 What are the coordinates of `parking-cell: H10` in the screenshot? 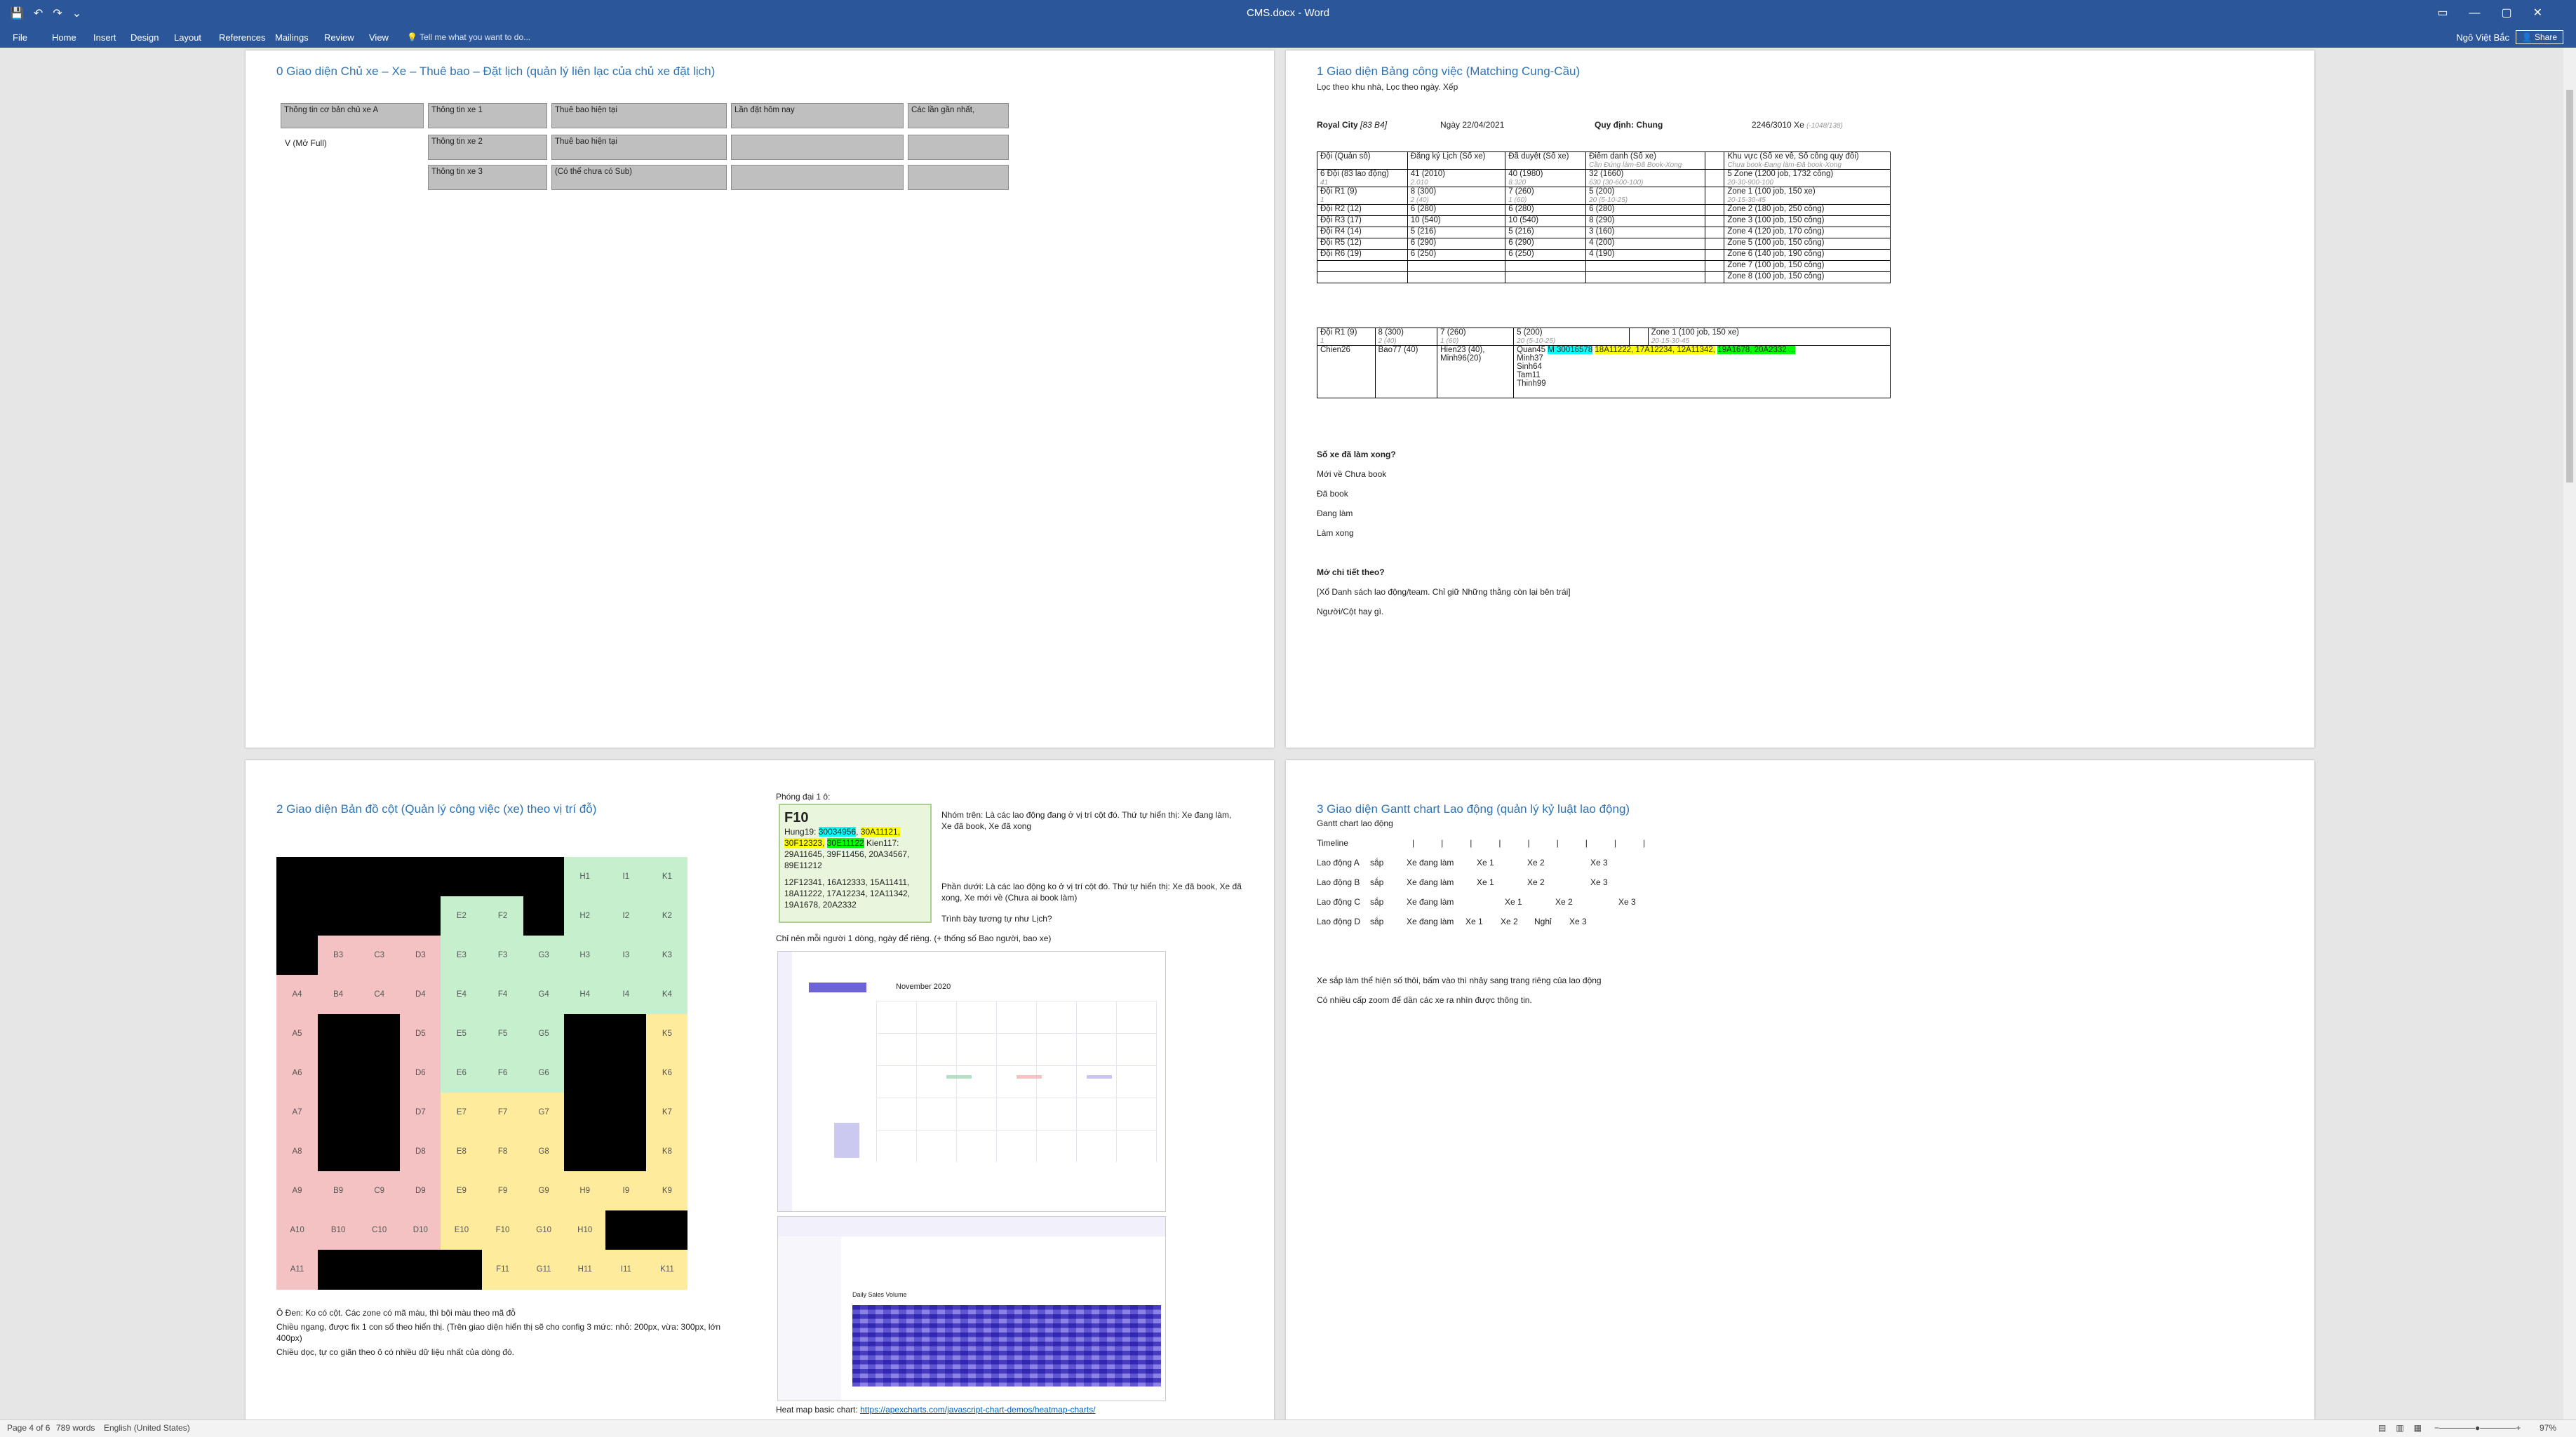 It's located at (585, 1230).